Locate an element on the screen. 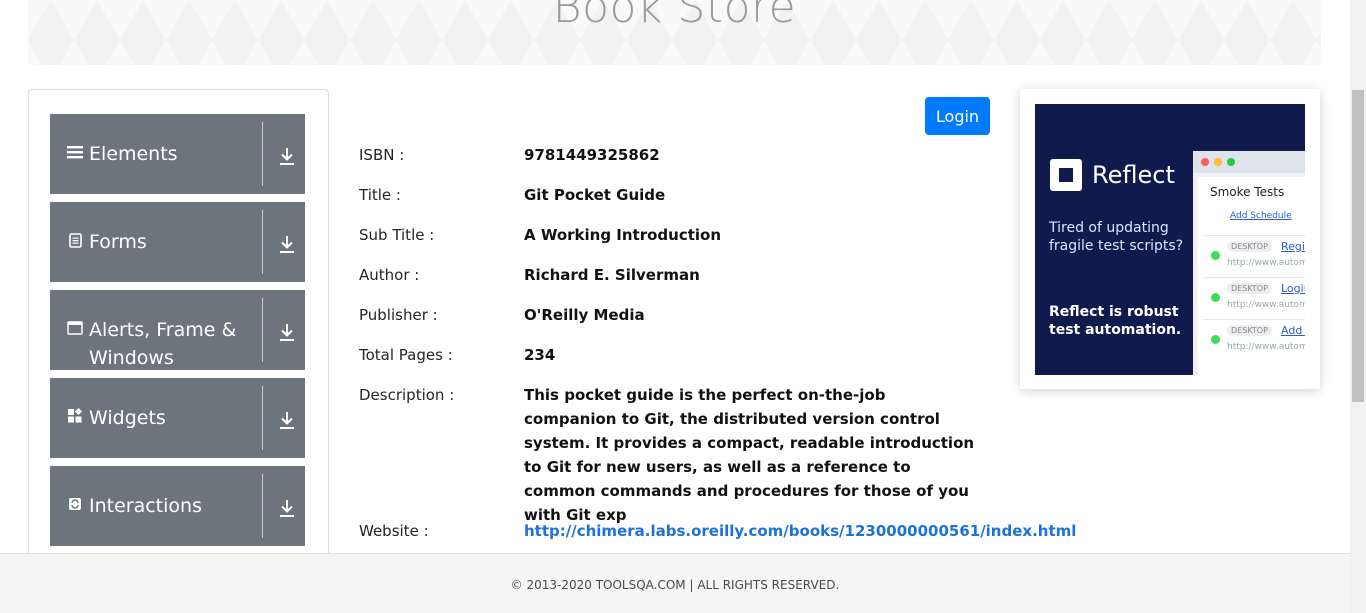 The height and width of the screenshot is (613, 1366). pages-label: Total Pages : is located at coordinates (406, 355).